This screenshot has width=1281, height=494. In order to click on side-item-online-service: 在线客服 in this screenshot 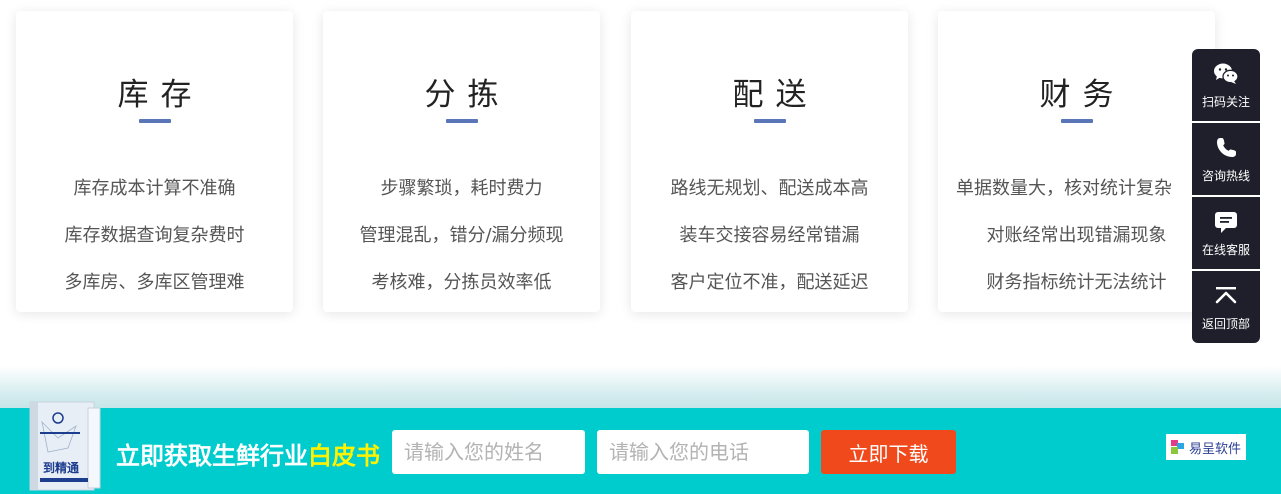, I will do `click(1226, 233)`.